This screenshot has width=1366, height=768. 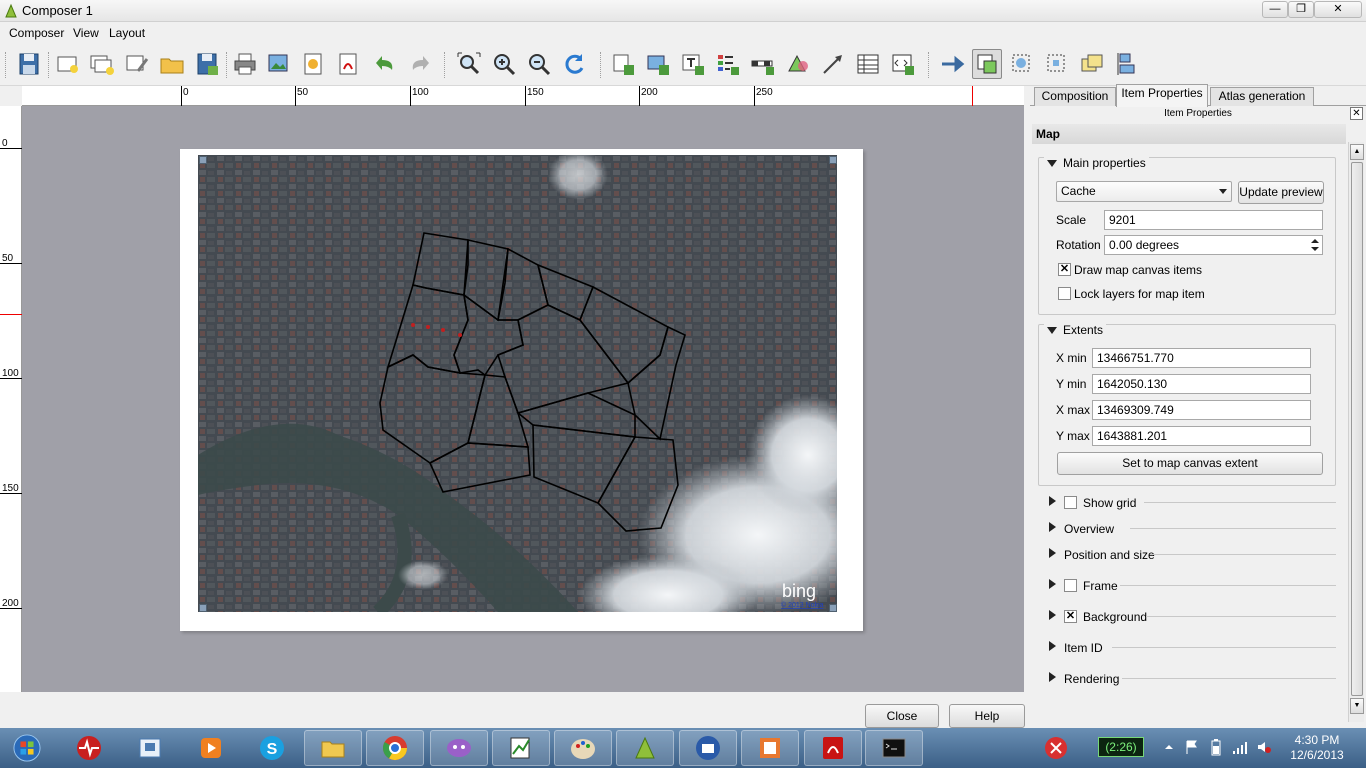 I want to click on taskbar-skype: S, so click(x=272, y=748).